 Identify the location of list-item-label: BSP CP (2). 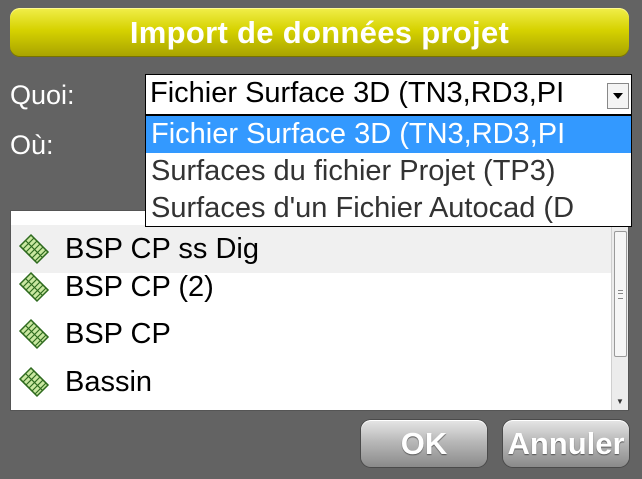
(139, 286).